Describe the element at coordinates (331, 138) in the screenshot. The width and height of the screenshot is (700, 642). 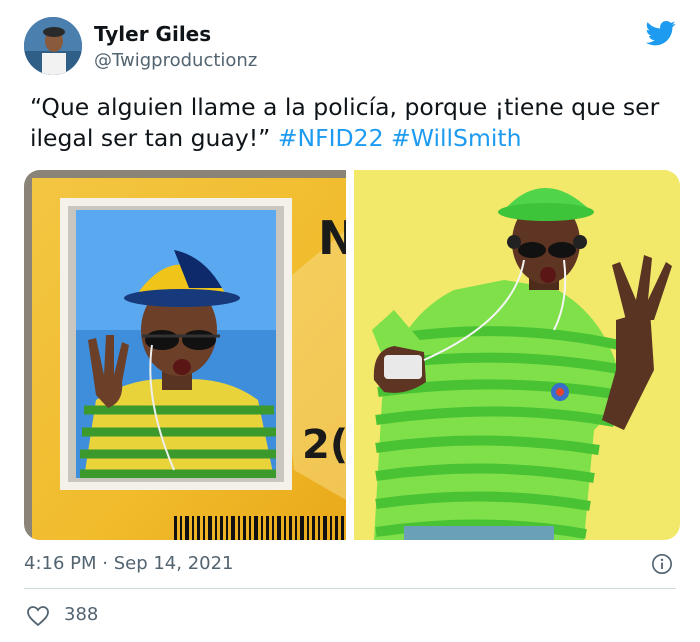
I see `hashtag-link: #NFID22` at that location.